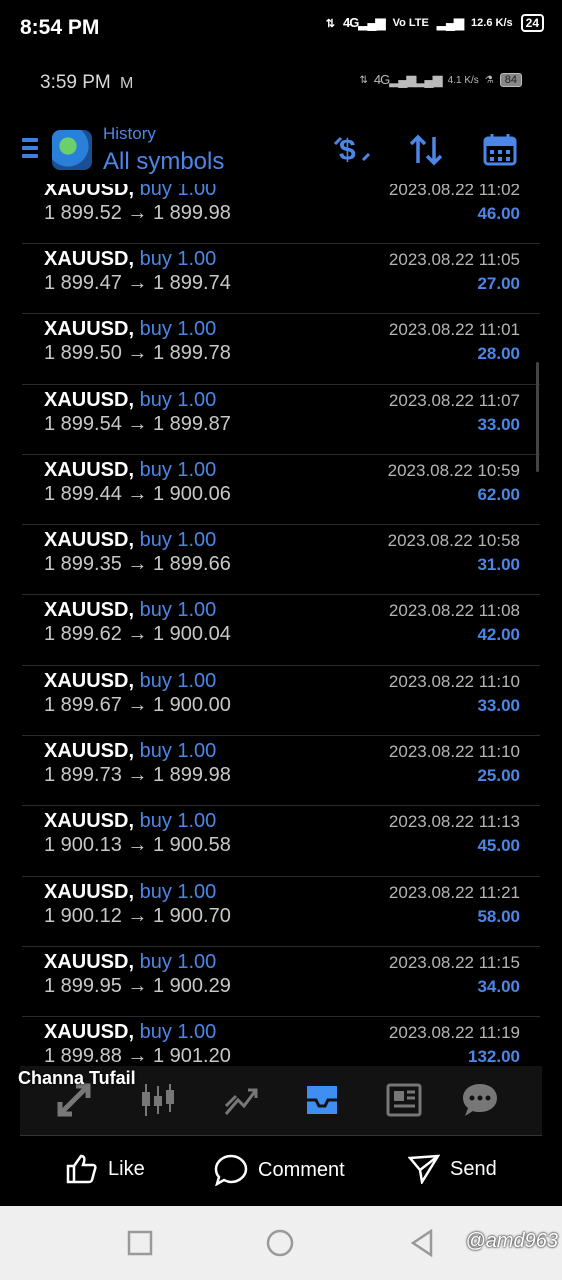  I want to click on news-icon, so click(404, 1100).